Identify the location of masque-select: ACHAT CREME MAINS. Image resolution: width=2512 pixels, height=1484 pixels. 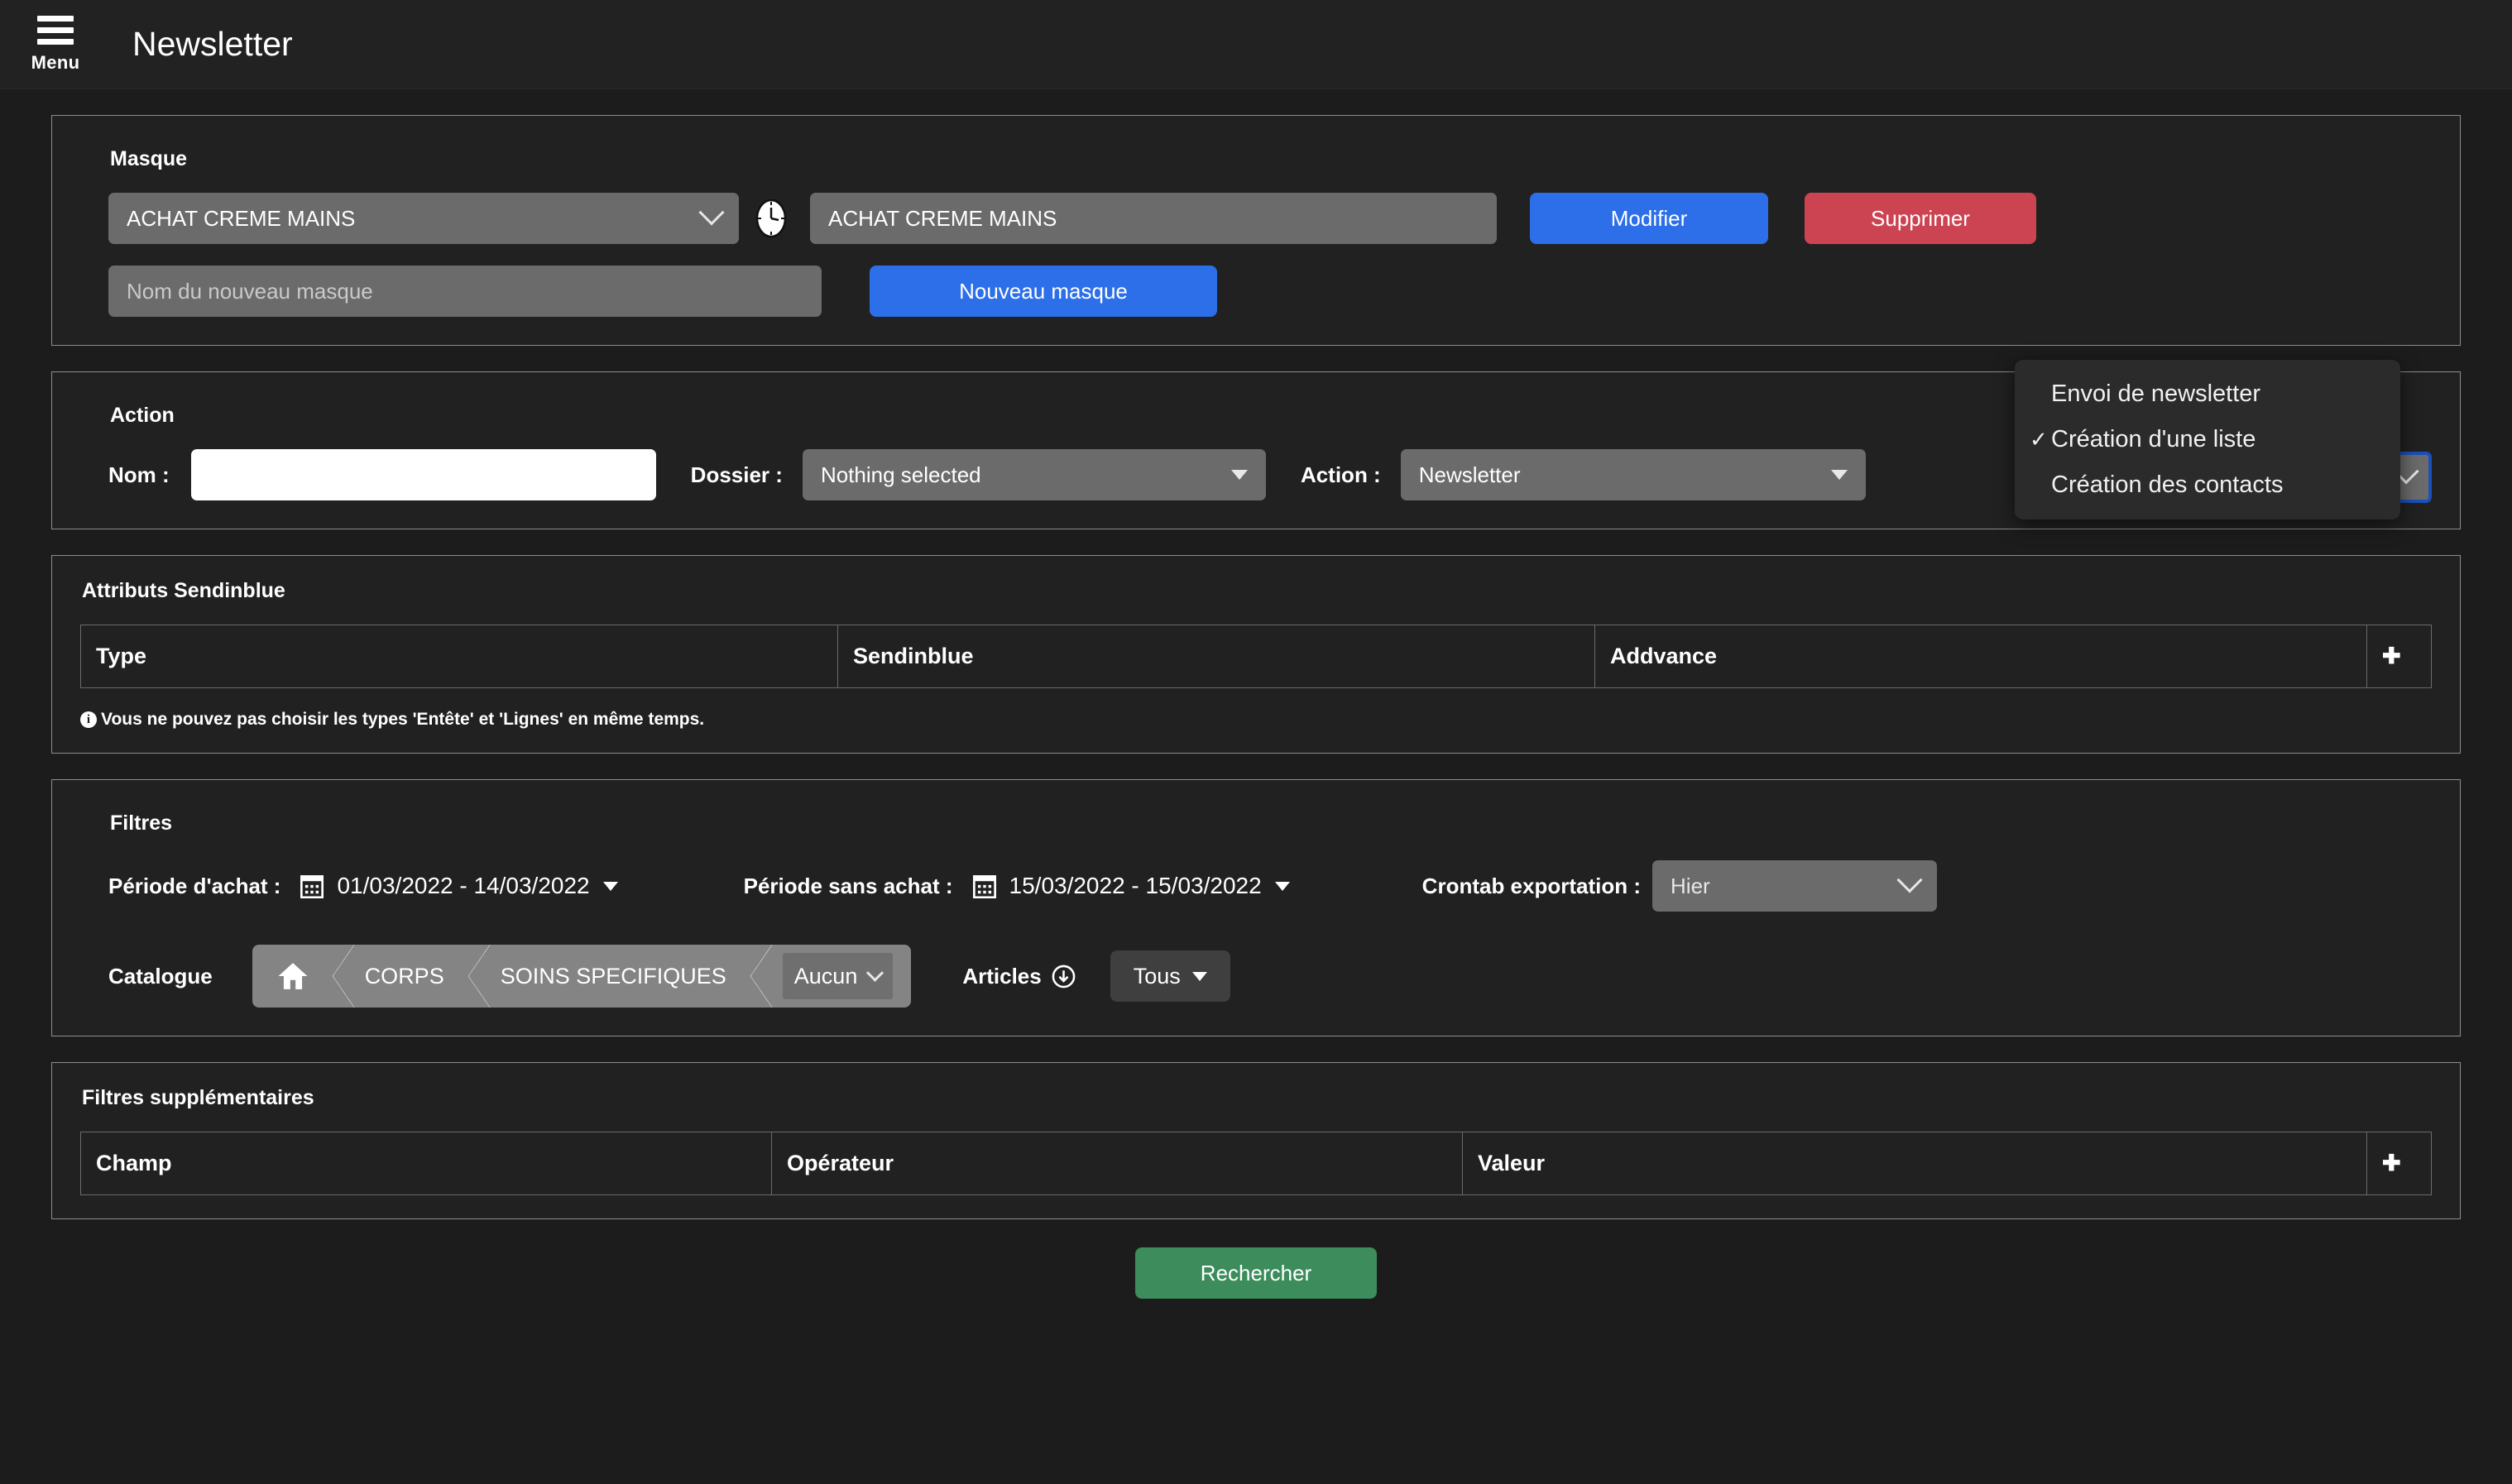
(423, 218).